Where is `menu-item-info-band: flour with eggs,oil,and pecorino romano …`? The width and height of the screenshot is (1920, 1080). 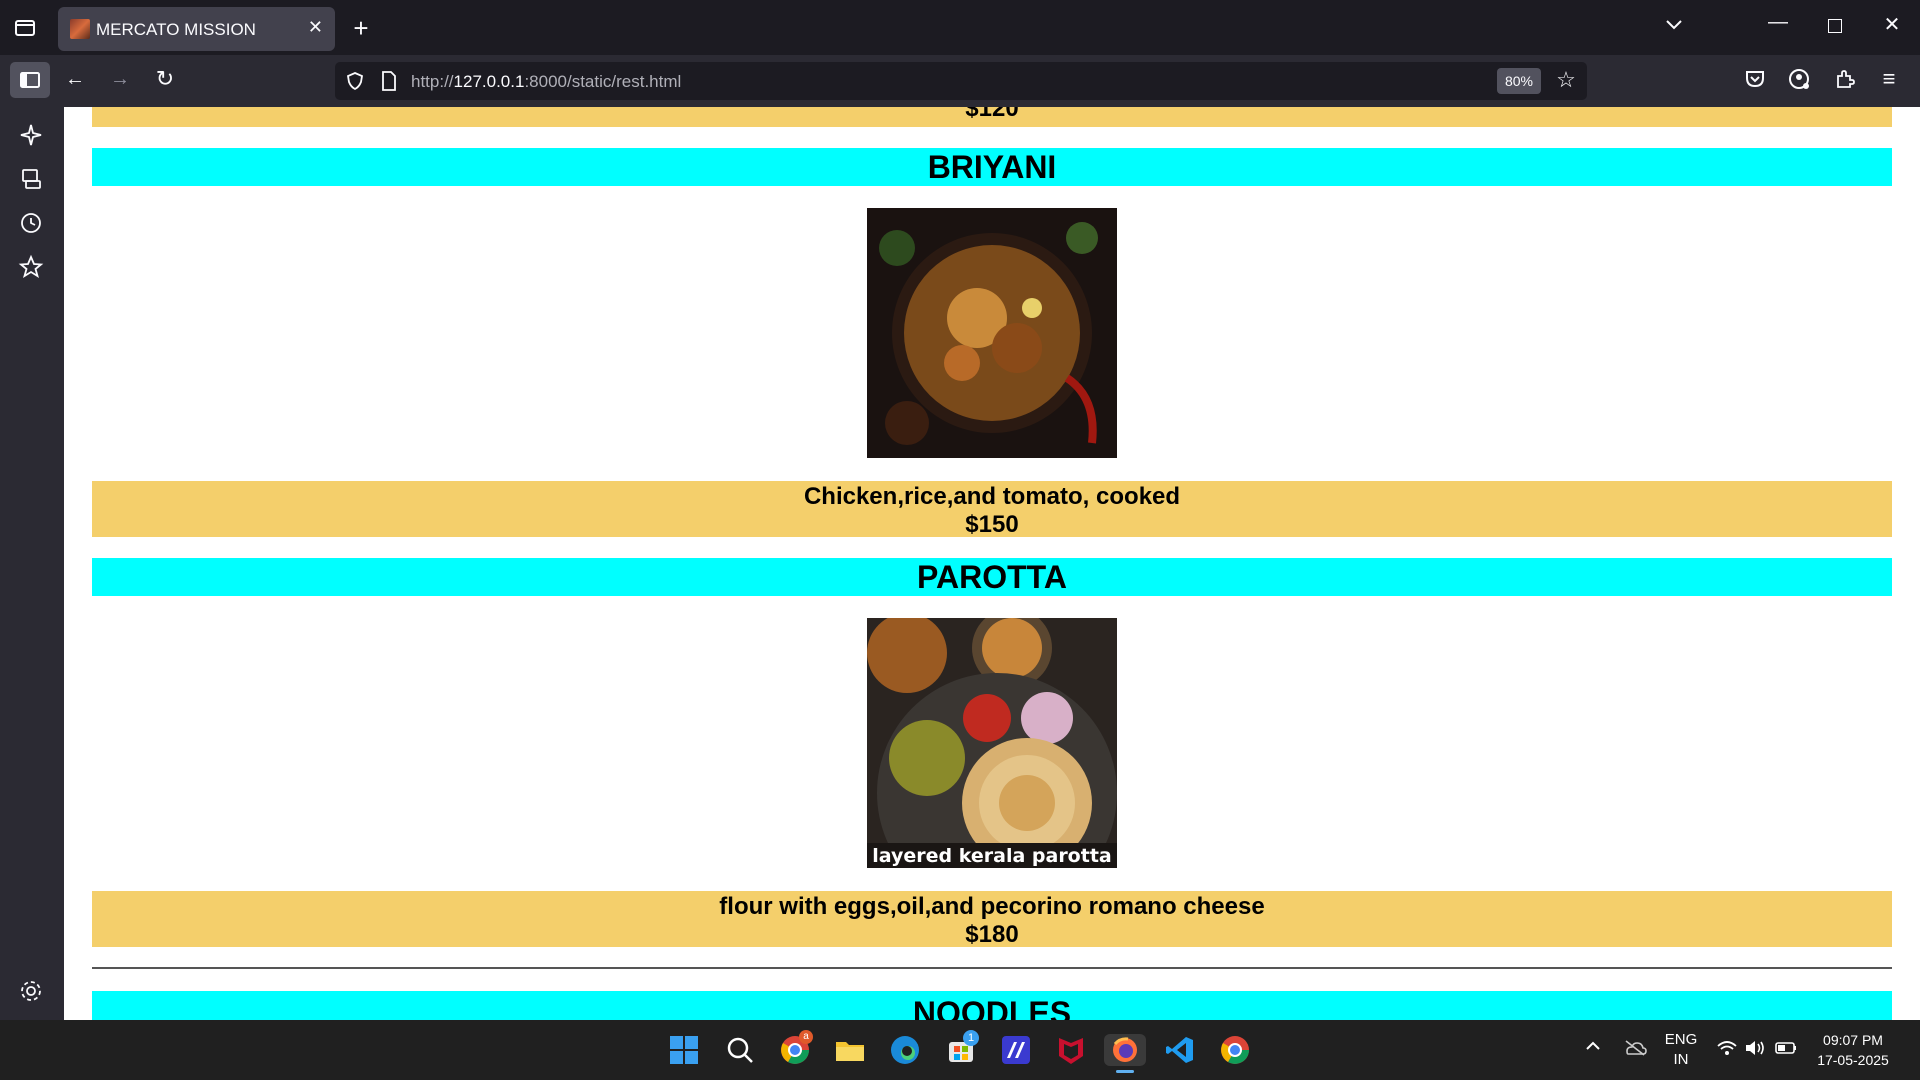
menu-item-info-band: flour with eggs,oil,and pecorino romano … is located at coordinates (992, 919).